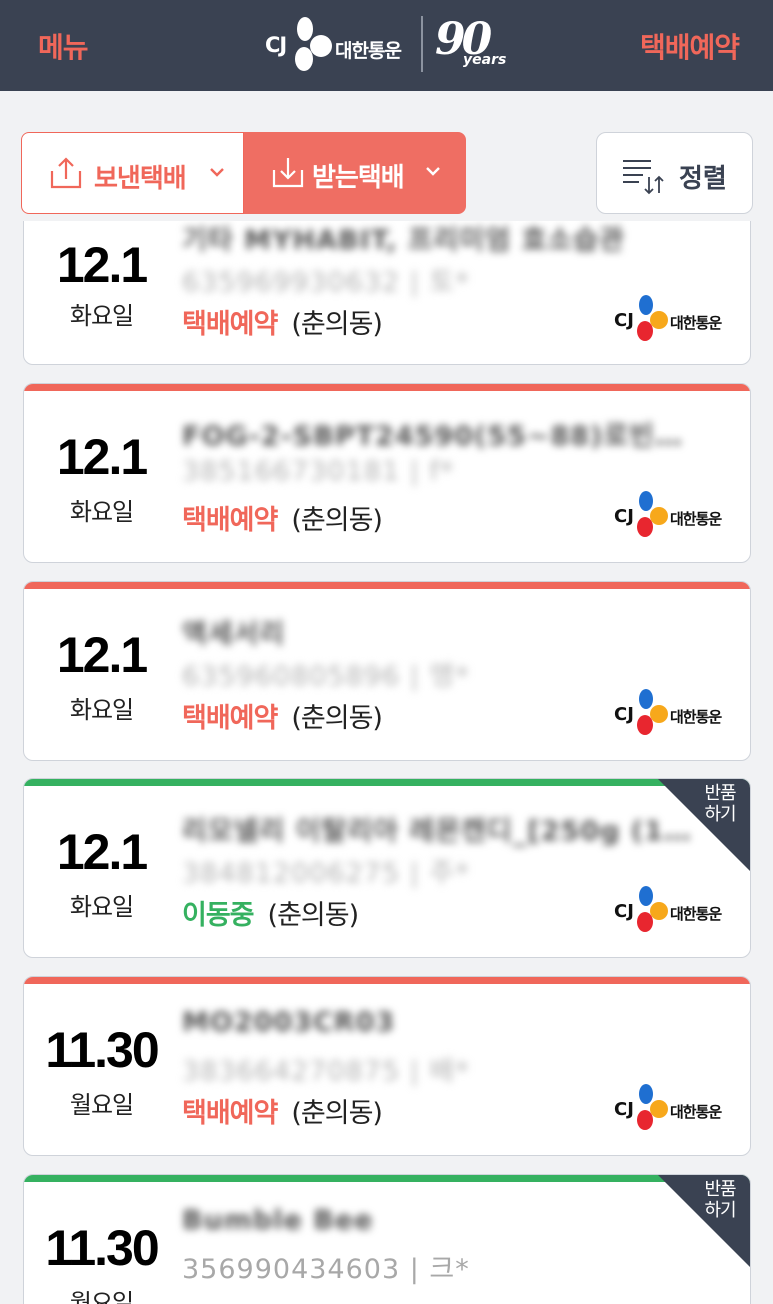 Image resolution: width=773 pixels, height=1304 pixels. I want to click on filter-bar: 보낸택배 받는택배 정렬, so click(386, 156).